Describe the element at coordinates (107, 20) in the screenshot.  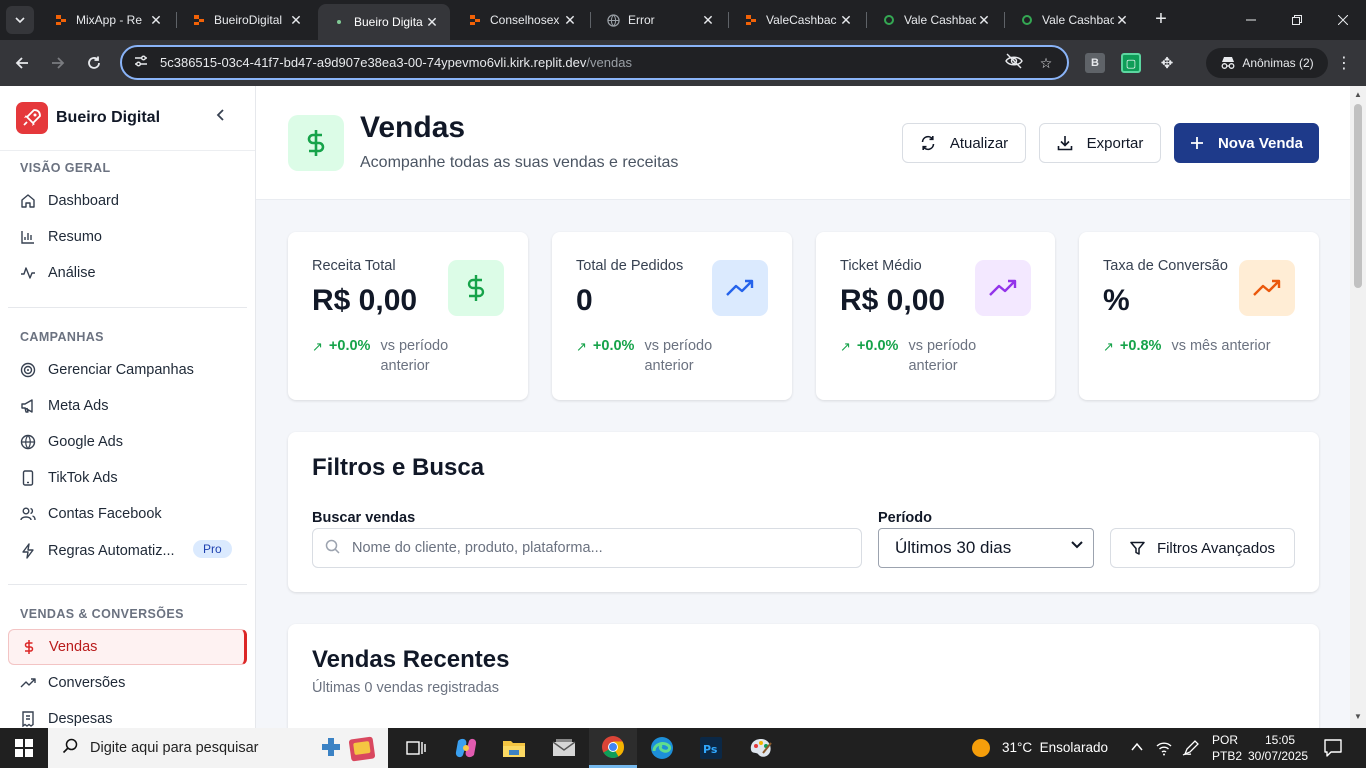
I see `browser-tab: MixApp - Re ✕` at that location.